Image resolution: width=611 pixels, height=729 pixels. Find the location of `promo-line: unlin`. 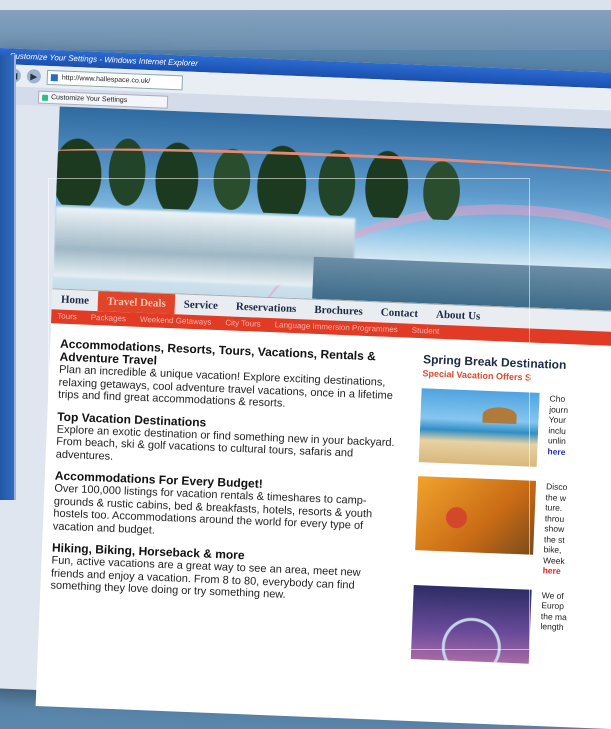

promo-line: unlin is located at coordinates (557, 441).